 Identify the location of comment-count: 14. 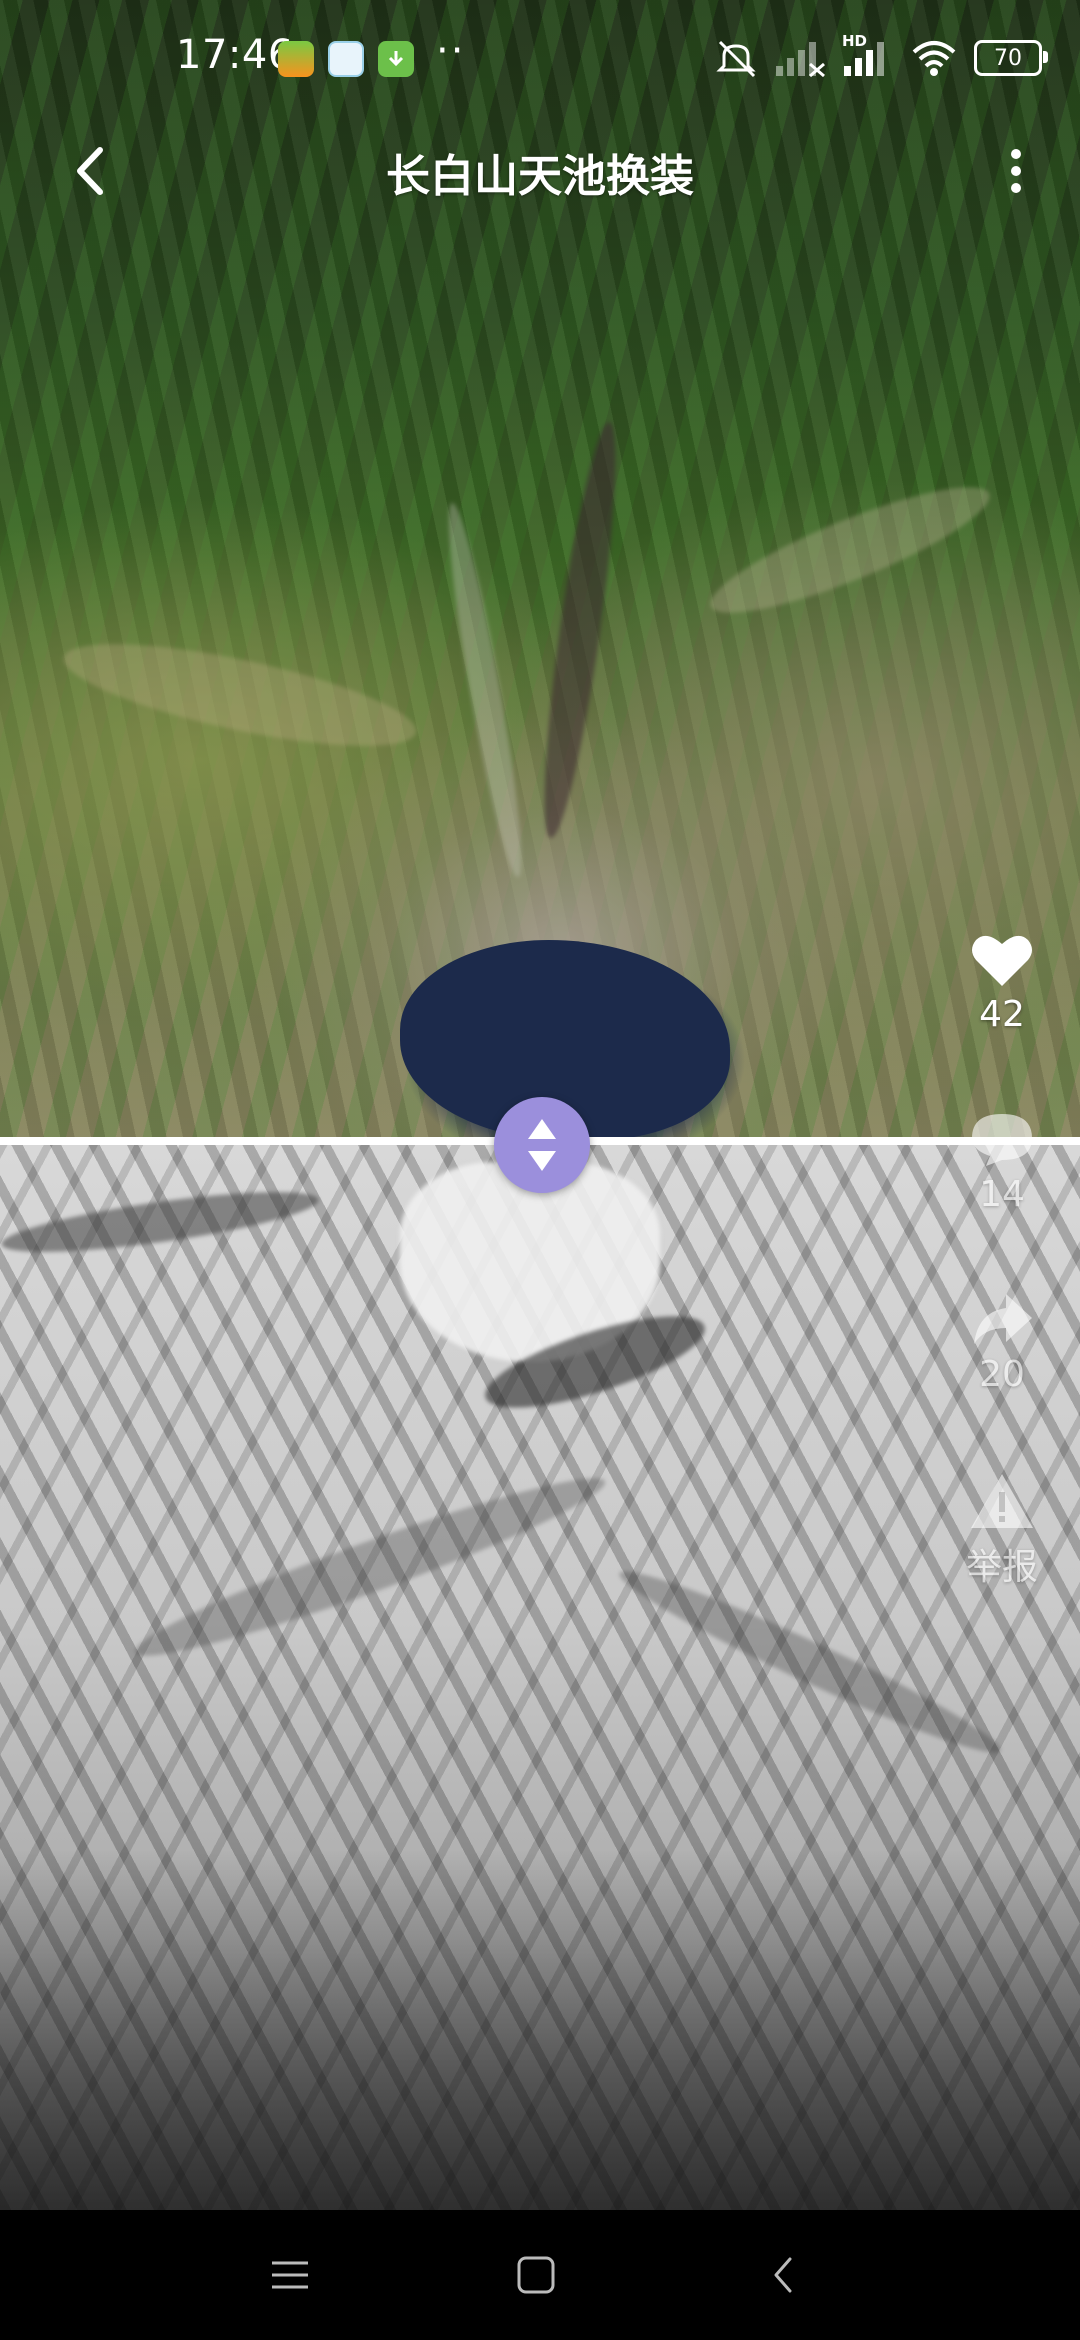
(1002, 1194).